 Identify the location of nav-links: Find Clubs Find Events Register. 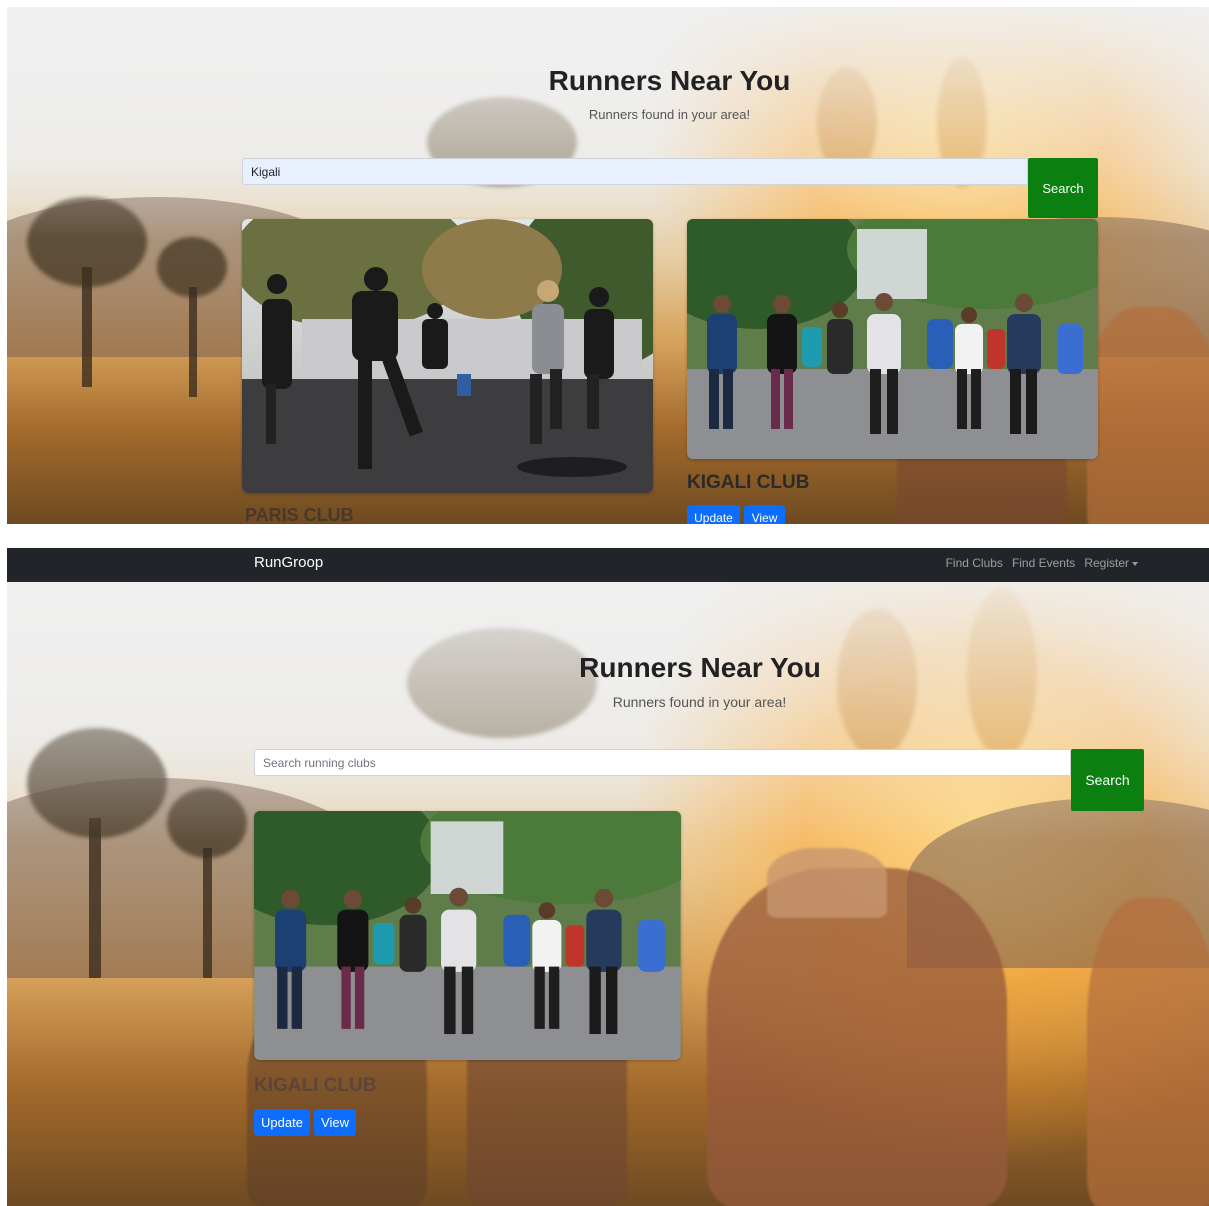
(1042, 563).